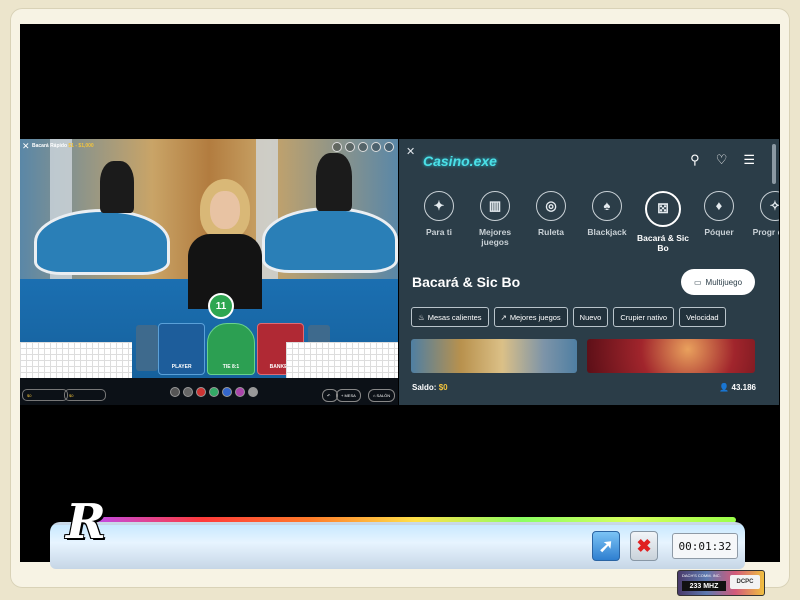 The height and width of the screenshot is (600, 800). I want to click on category-blackjack: ♠ Blackjack, so click(607, 222).